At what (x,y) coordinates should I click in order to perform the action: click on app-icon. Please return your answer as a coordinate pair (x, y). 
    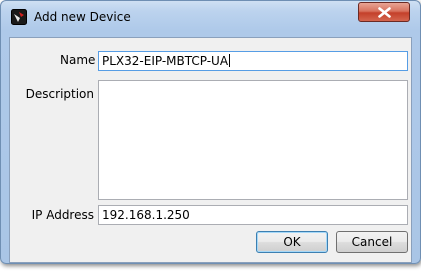
    Looking at the image, I should click on (19, 17).